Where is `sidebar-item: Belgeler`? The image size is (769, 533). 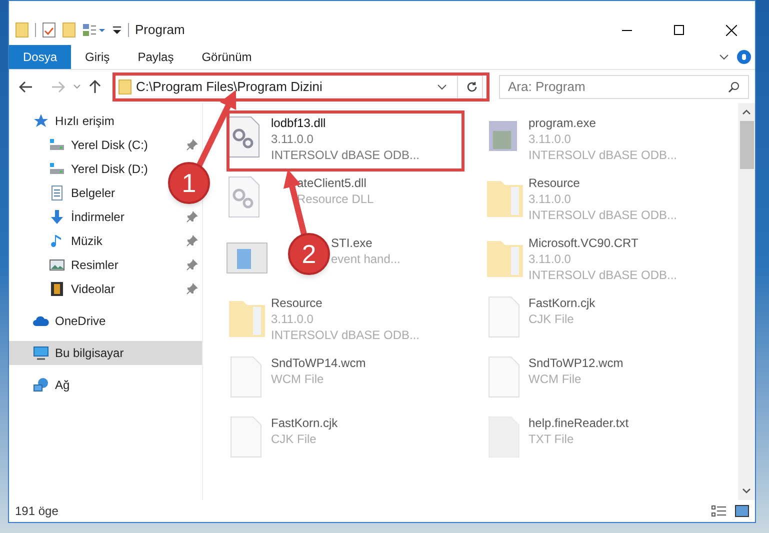 sidebar-item: Belgeler is located at coordinates (82, 193).